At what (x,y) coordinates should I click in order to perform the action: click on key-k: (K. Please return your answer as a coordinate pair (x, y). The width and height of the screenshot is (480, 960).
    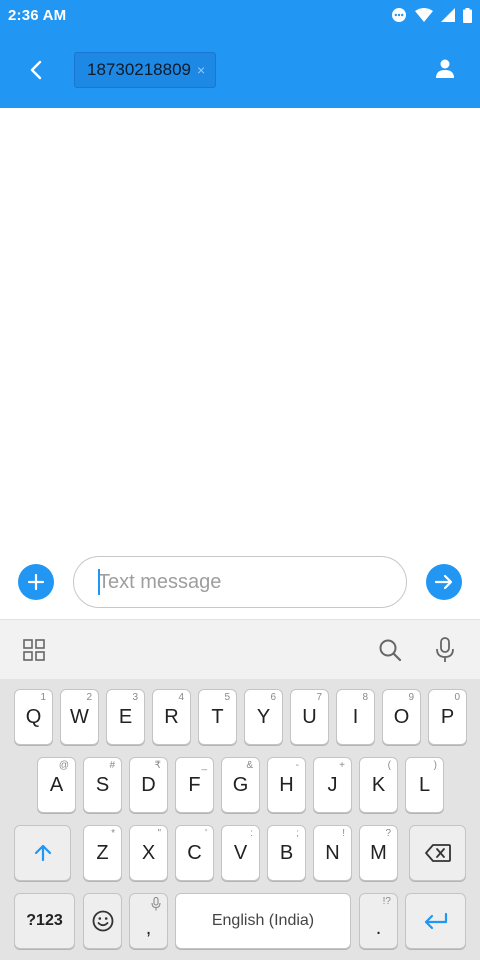
    Looking at the image, I should click on (378, 785).